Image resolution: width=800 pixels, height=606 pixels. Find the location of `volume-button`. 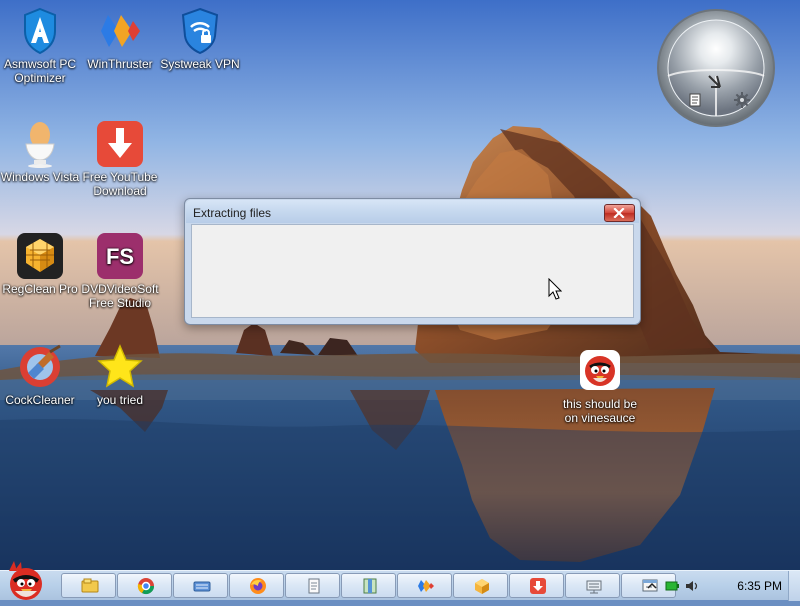

volume-button is located at coordinates (692, 586).